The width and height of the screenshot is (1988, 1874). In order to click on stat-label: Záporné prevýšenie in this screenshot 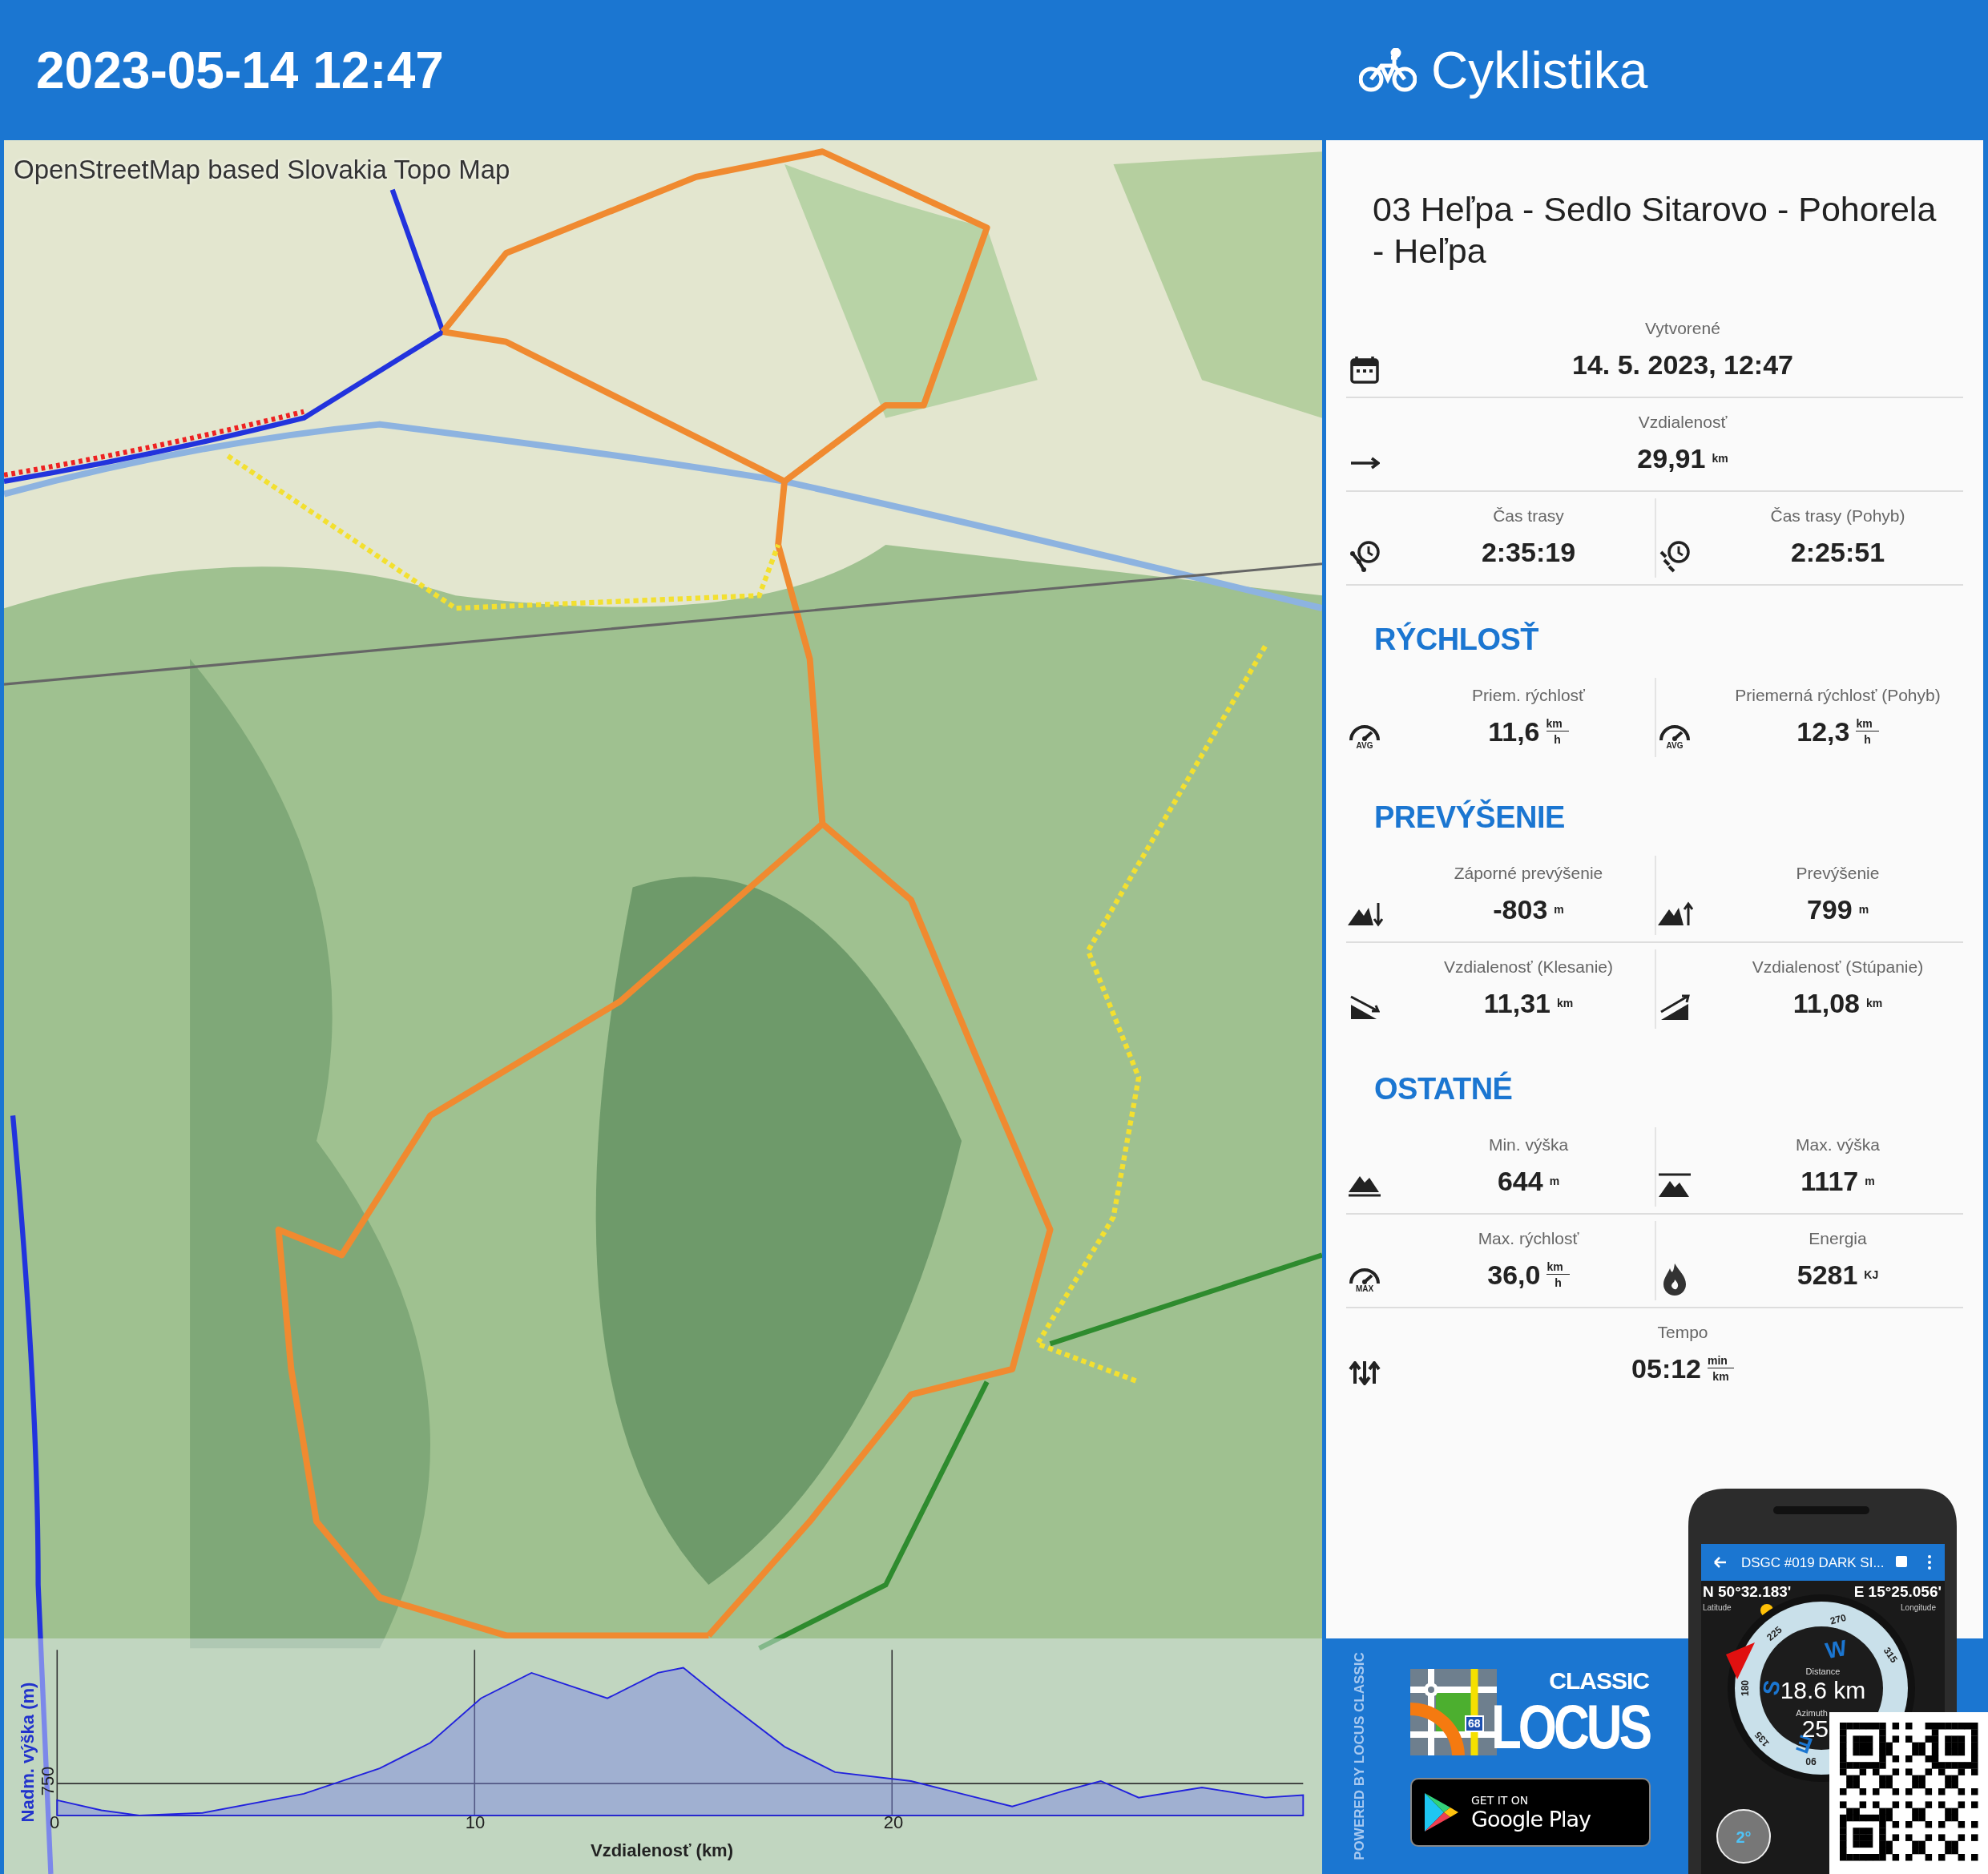, I will do `click(1528, 873)`.